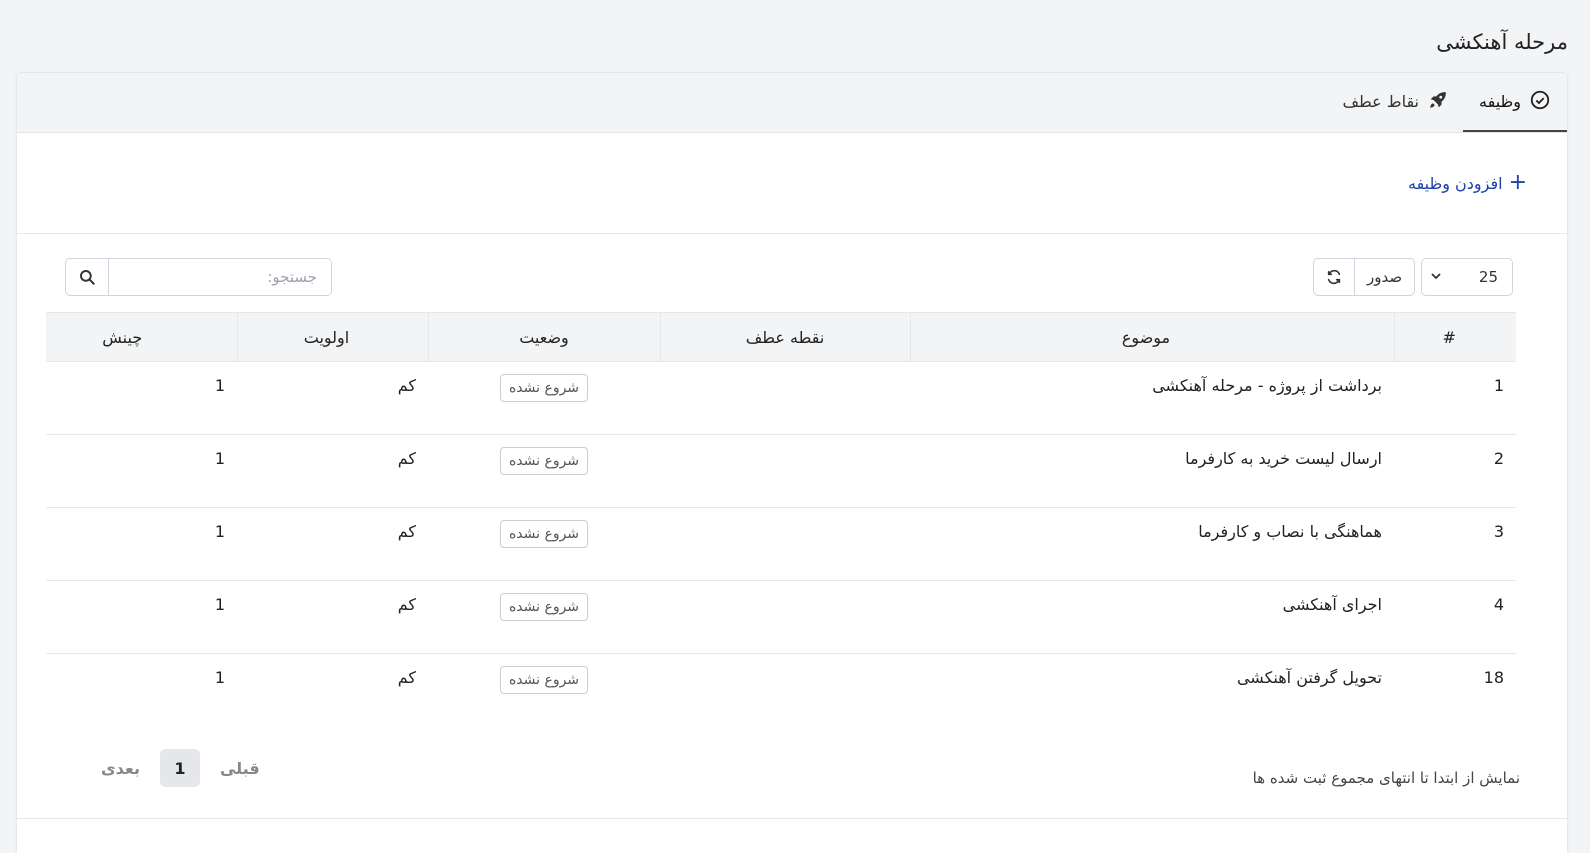 This screenshot has height=853, width=1590. I want to click on cell-num: 3, so click(1455, 544).